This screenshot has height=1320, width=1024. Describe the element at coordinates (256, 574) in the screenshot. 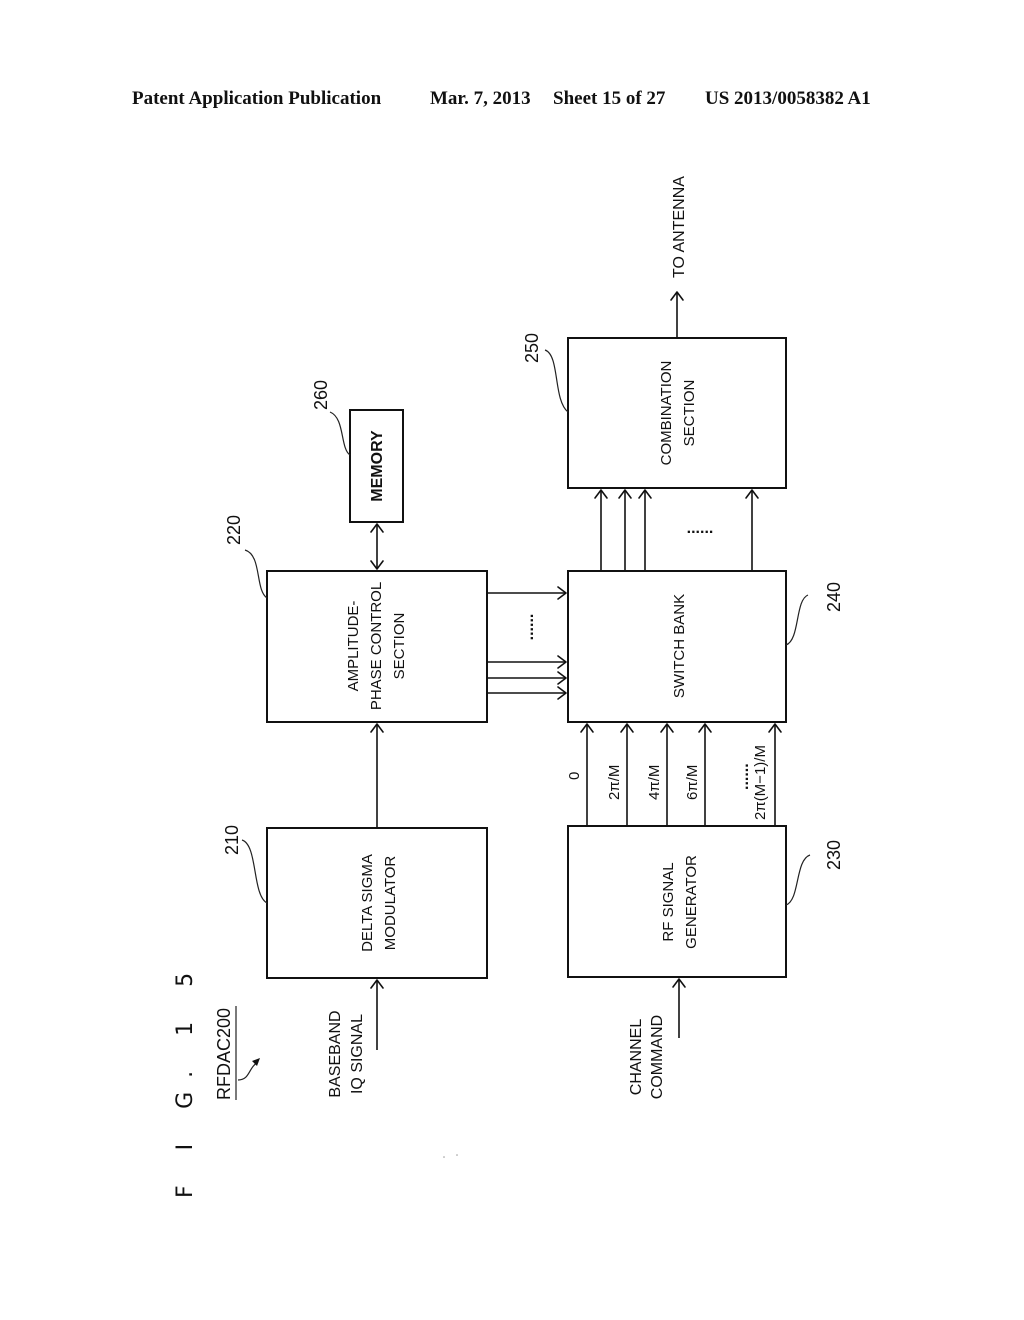

I see `amplitude-phase-leader` at that location.